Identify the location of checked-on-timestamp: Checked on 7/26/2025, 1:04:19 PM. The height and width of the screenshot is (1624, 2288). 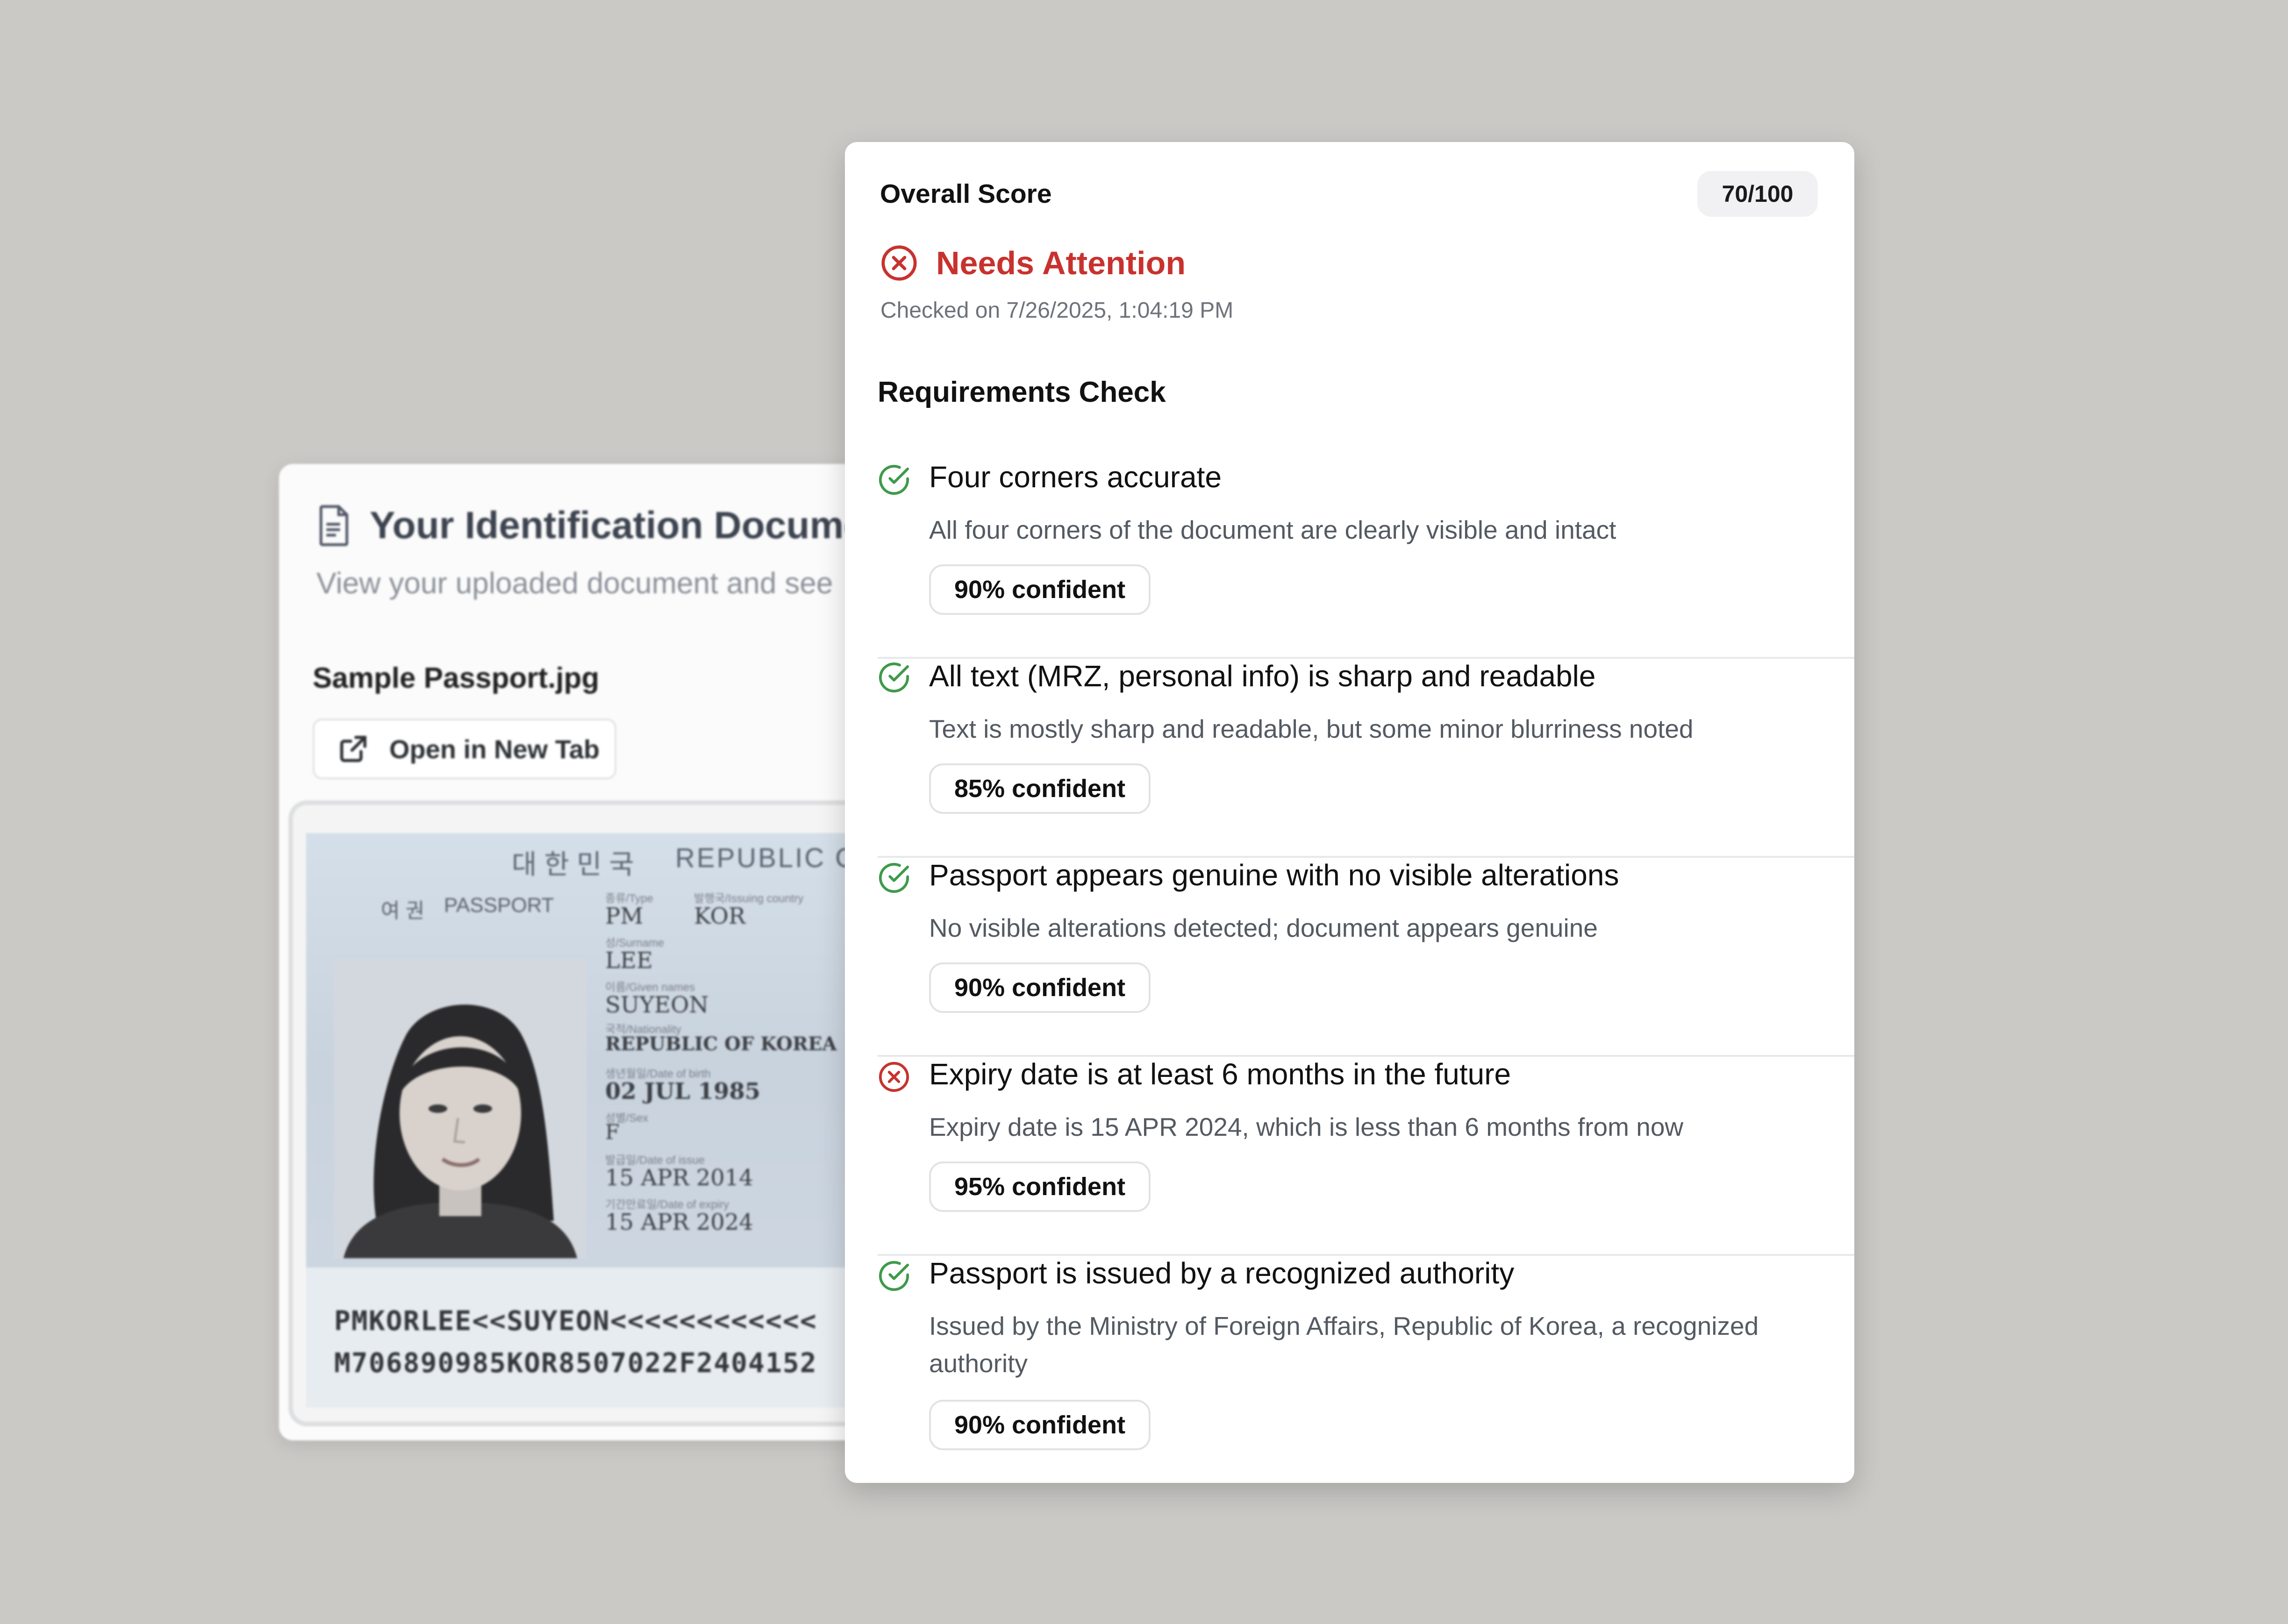
(1057, 310).